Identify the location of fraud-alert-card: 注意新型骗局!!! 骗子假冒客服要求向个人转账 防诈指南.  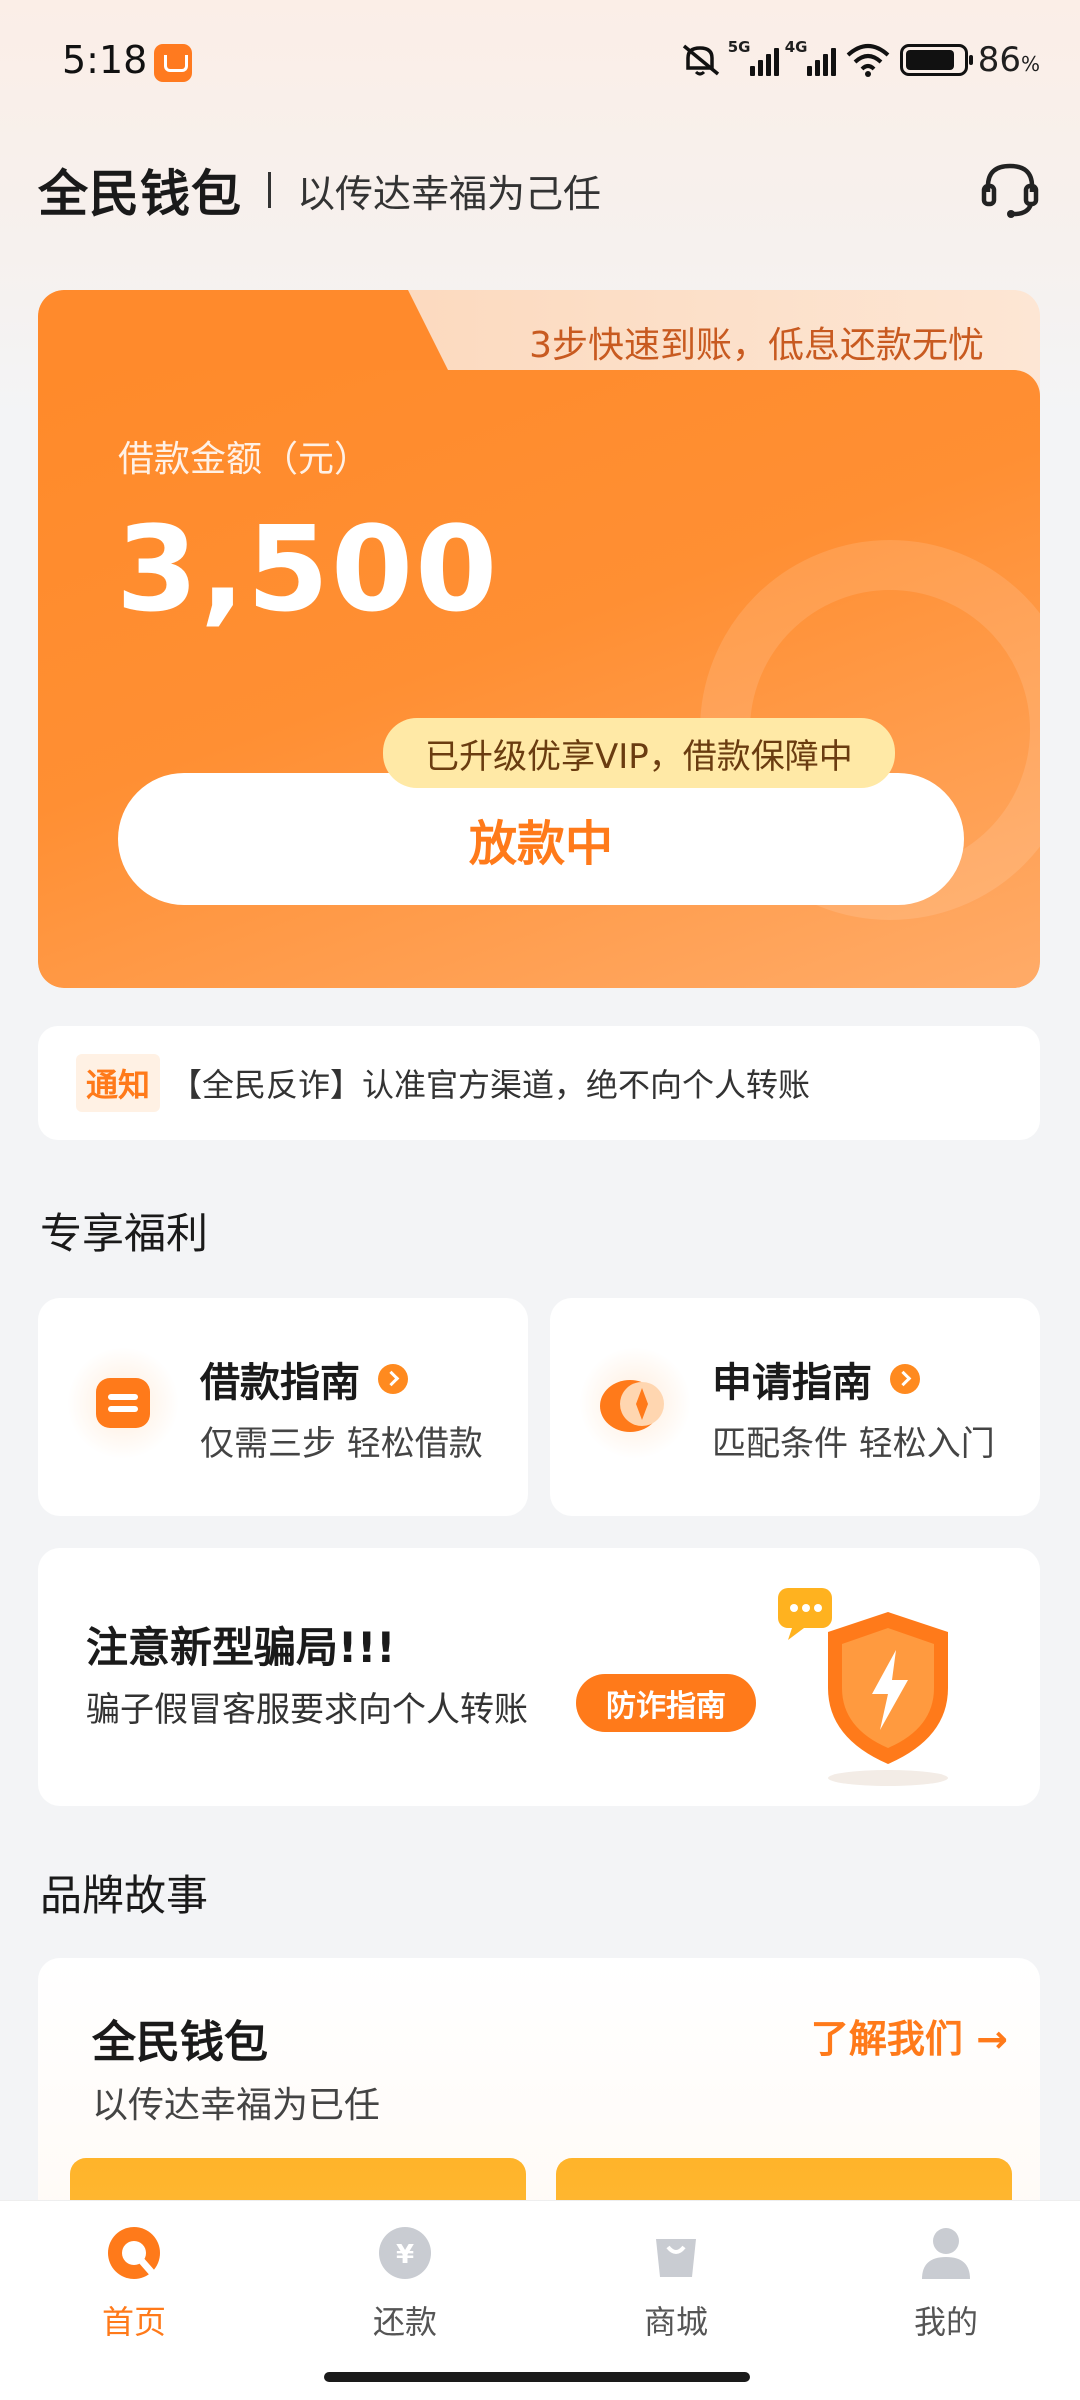
(539, 1677).